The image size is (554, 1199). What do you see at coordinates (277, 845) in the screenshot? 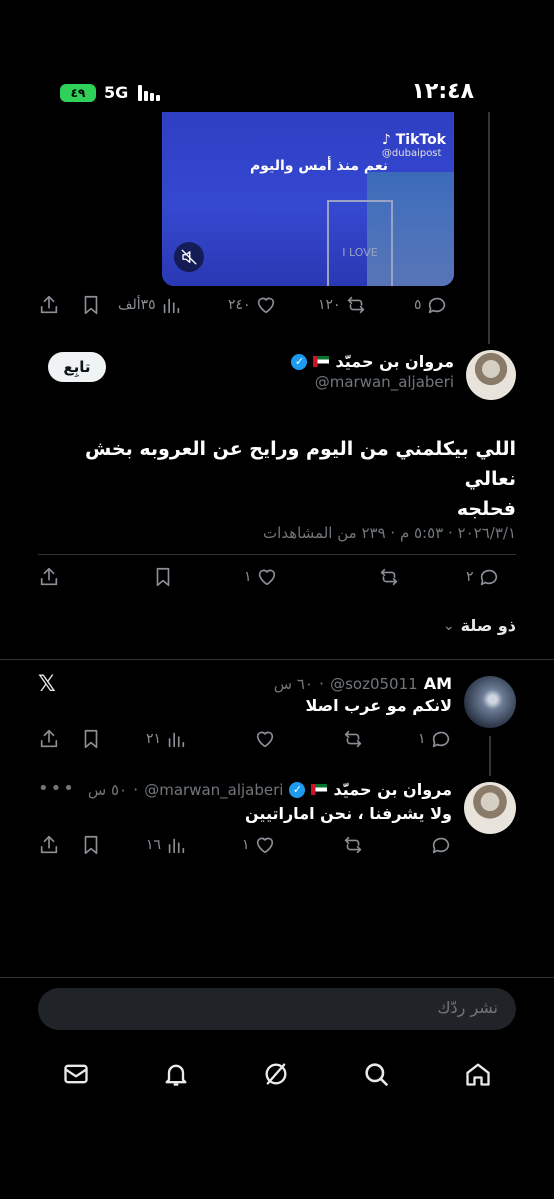
I see `reply2-actions: ١٦ ١` at bounding box center [277, 845].